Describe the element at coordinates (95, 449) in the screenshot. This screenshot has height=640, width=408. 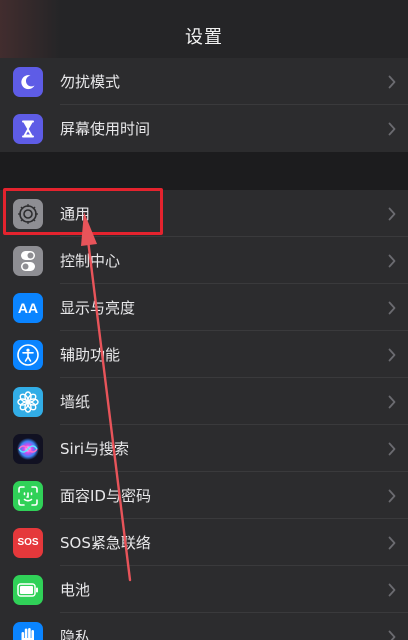
I see `settings-row-label: Siri与搜索` at that location.